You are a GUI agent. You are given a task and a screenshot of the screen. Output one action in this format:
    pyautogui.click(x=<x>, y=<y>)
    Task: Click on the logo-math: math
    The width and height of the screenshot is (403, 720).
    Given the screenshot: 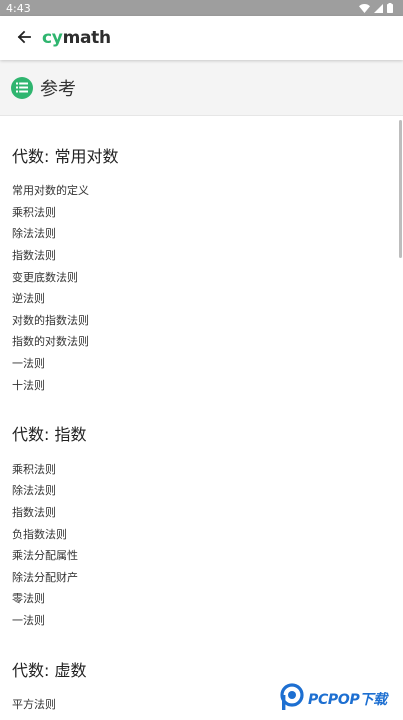 What is the action you would take?
    pyautogui.click(x=87, y=38)
    